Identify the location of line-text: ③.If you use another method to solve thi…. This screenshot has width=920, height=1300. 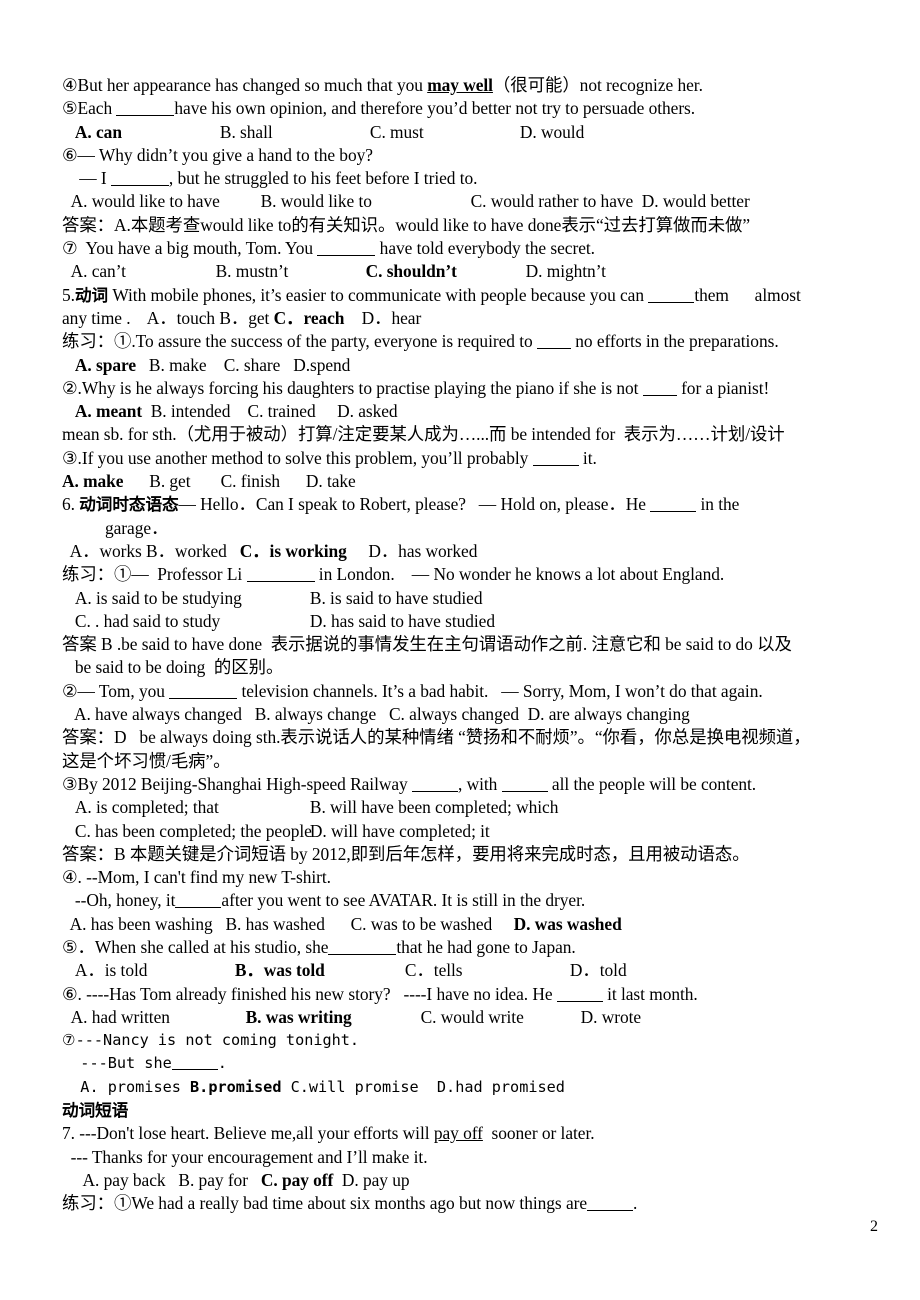
(297, 457).